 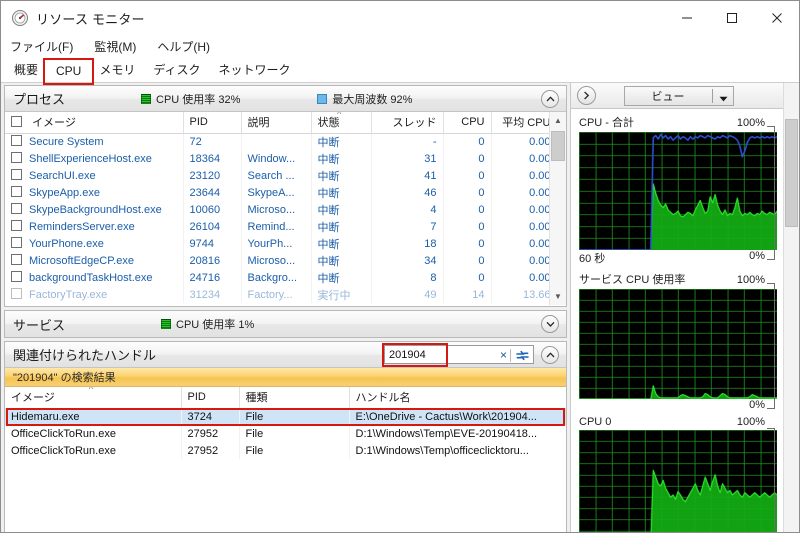 I want to click on search-clear-close-x-icon: ×, so click(x=503, y=355).